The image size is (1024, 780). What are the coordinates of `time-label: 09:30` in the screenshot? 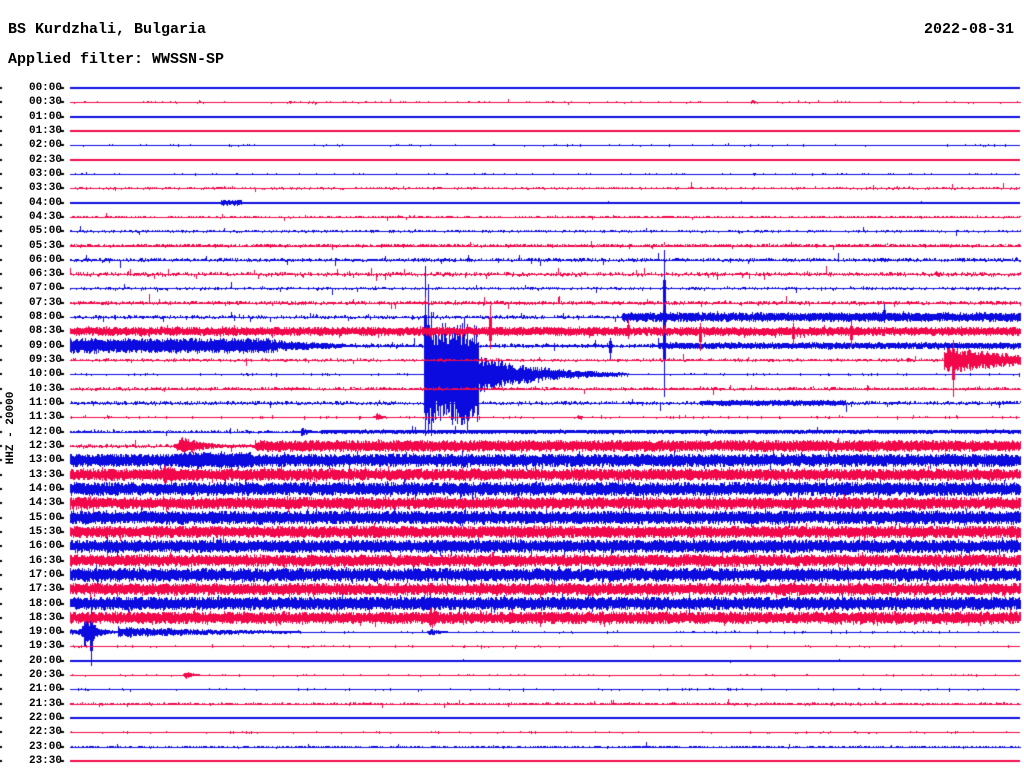 It's located at (45, 360).